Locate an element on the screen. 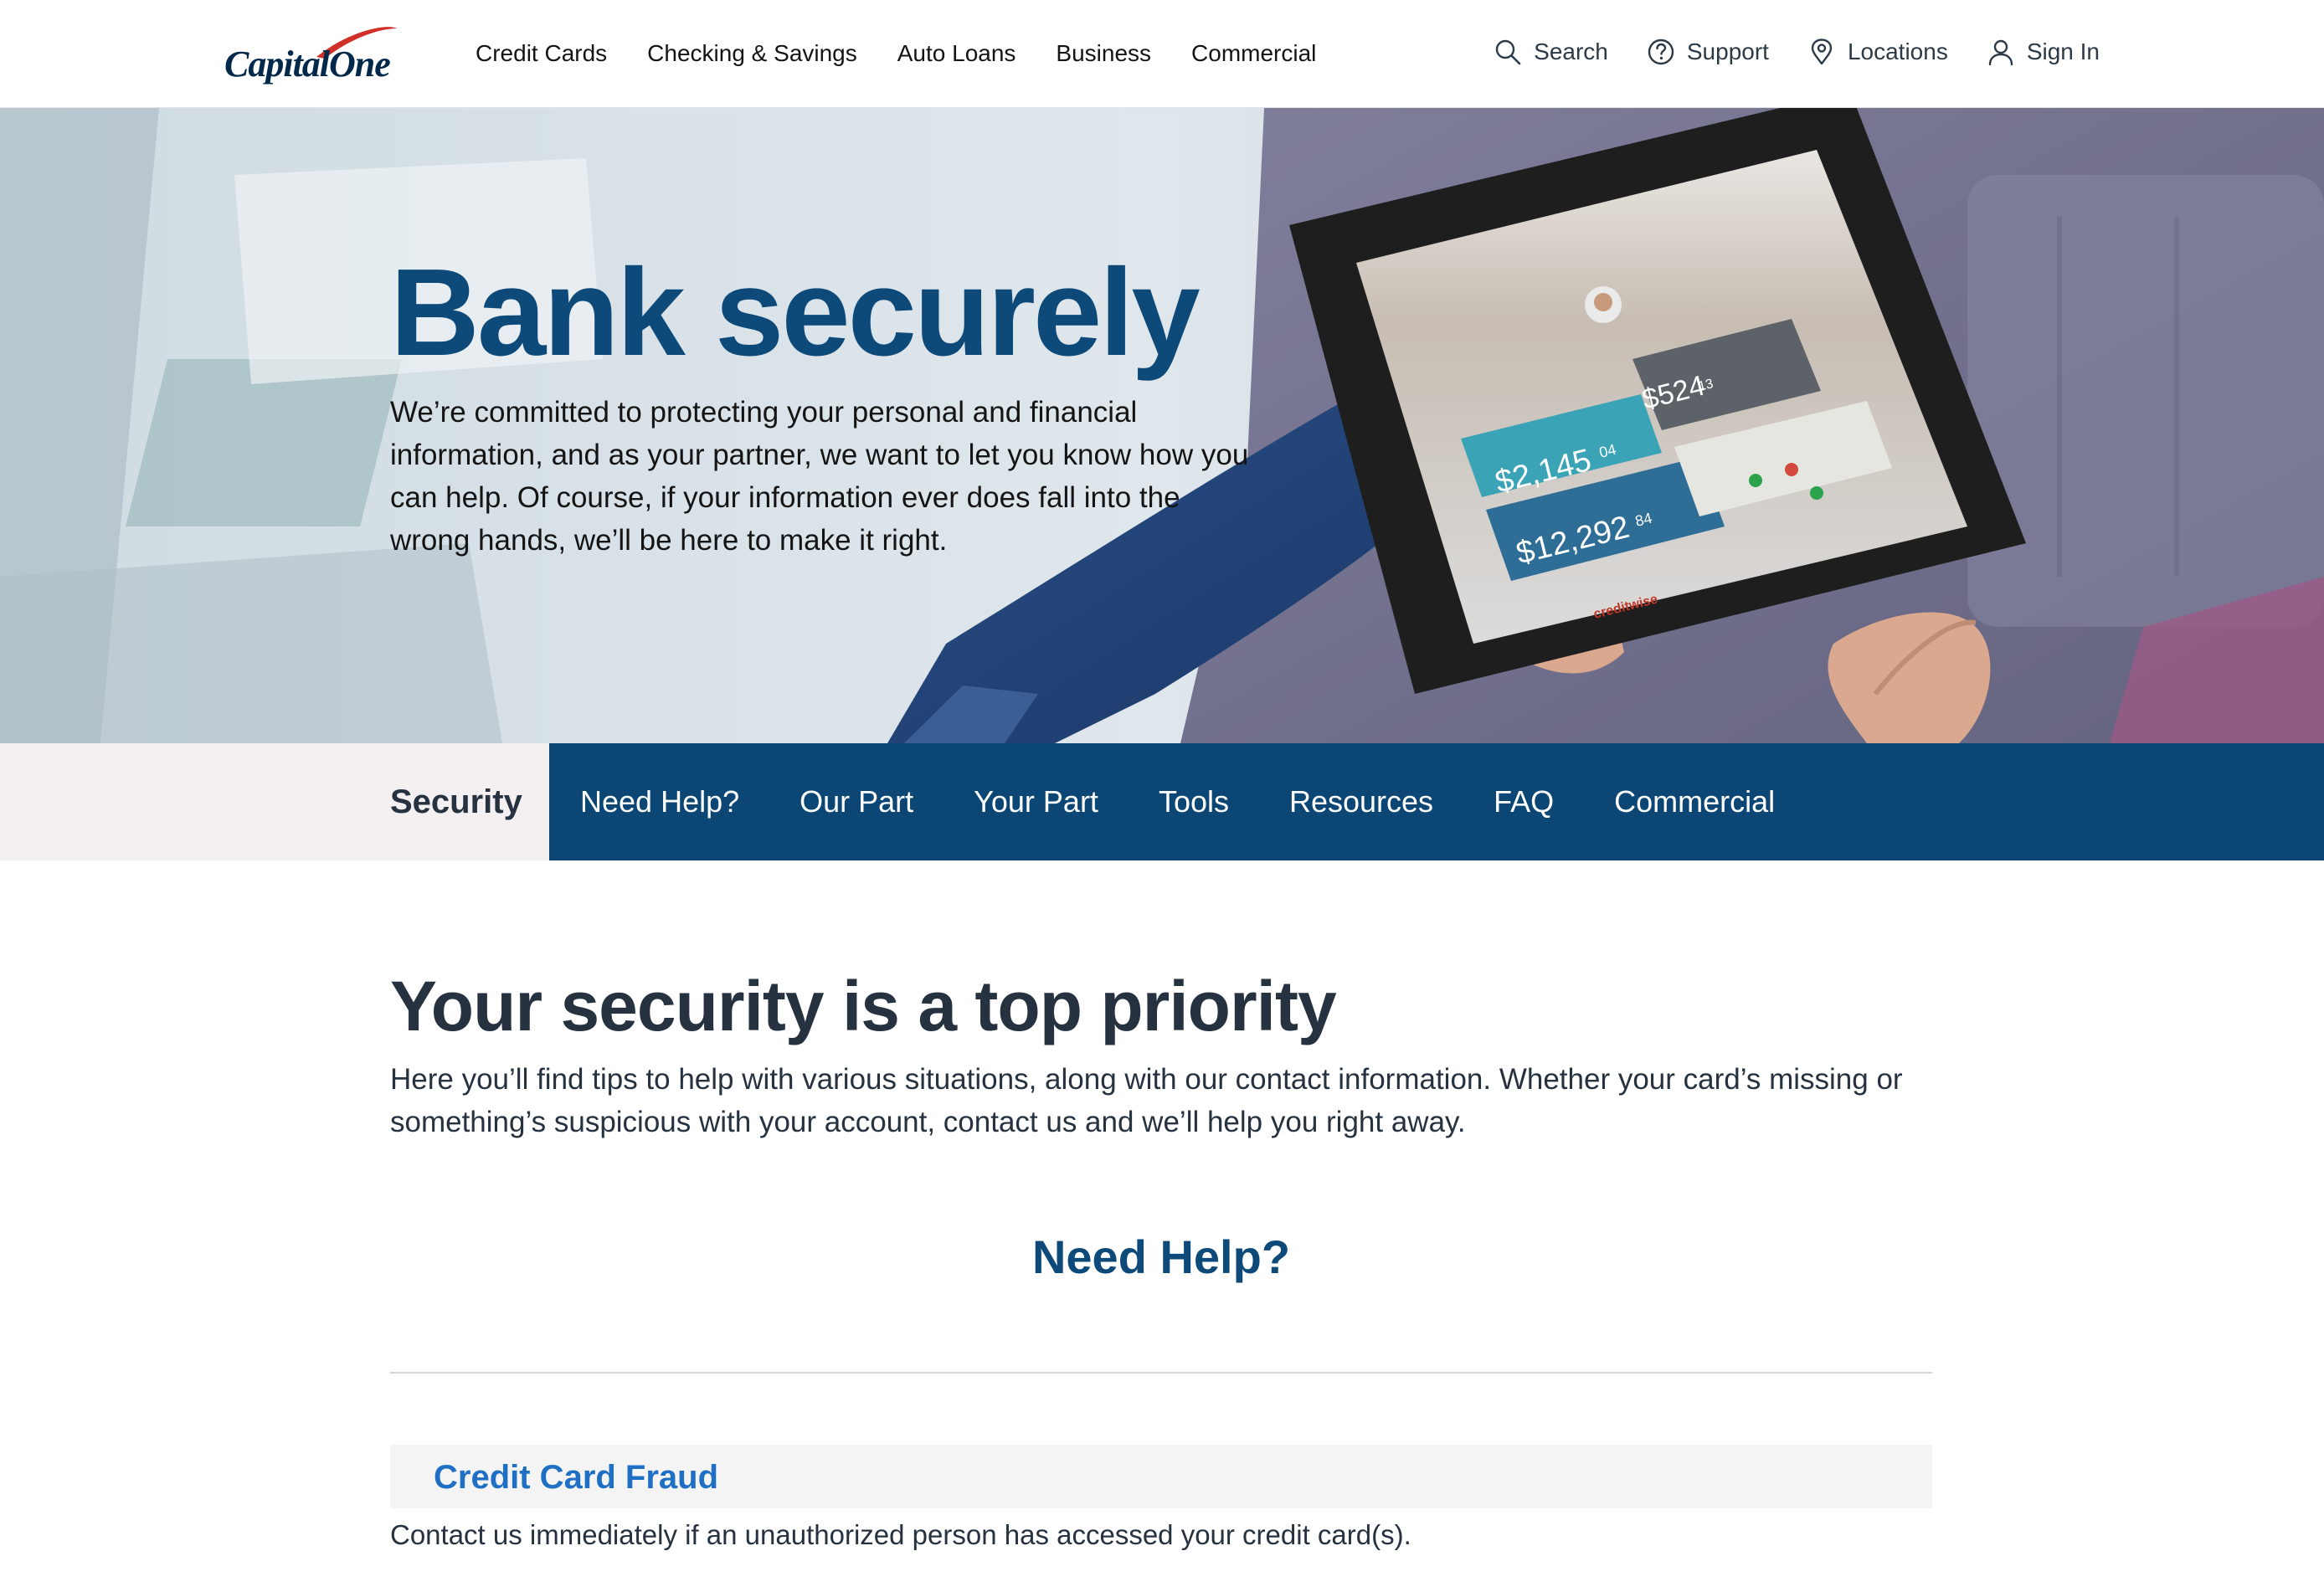 The width and height of the screenshot is (2324, 1587). utility-nav: Search Support Locations Sign In is located at coordinates (1797, 52).